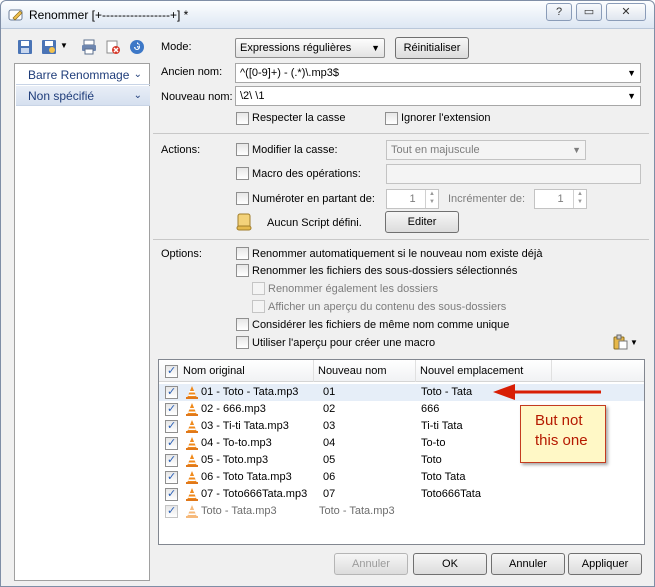  What do you see at coordinates (357, 511) in the screenshot?
I see `new-name-cell: Toto - Tata.mp3` at bounding box center [357, 511].